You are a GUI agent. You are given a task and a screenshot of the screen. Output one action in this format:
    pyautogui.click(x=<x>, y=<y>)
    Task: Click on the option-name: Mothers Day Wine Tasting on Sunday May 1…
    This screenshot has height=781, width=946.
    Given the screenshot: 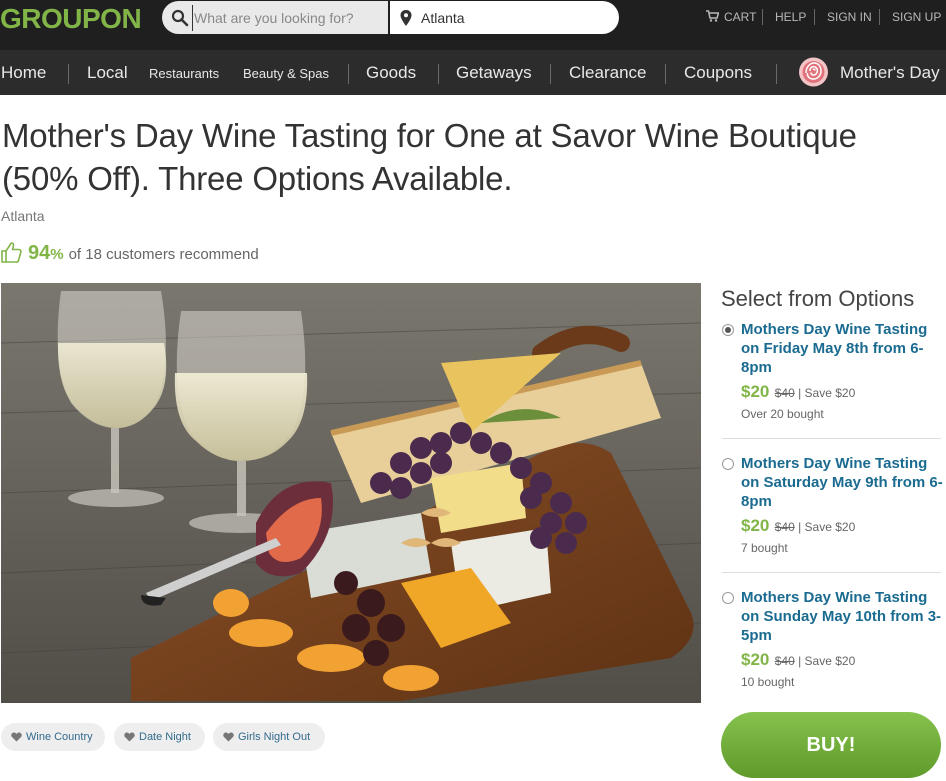 What is the action you would take?
    pyautogui.click(x=843, y=616)
    